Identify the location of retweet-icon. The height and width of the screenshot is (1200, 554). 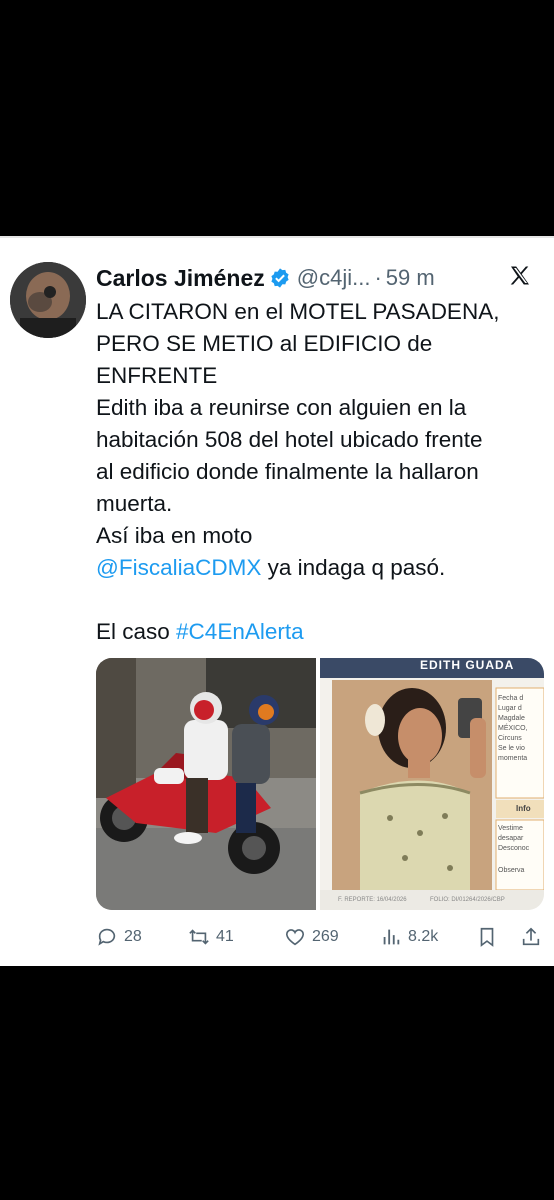
(199, 937).